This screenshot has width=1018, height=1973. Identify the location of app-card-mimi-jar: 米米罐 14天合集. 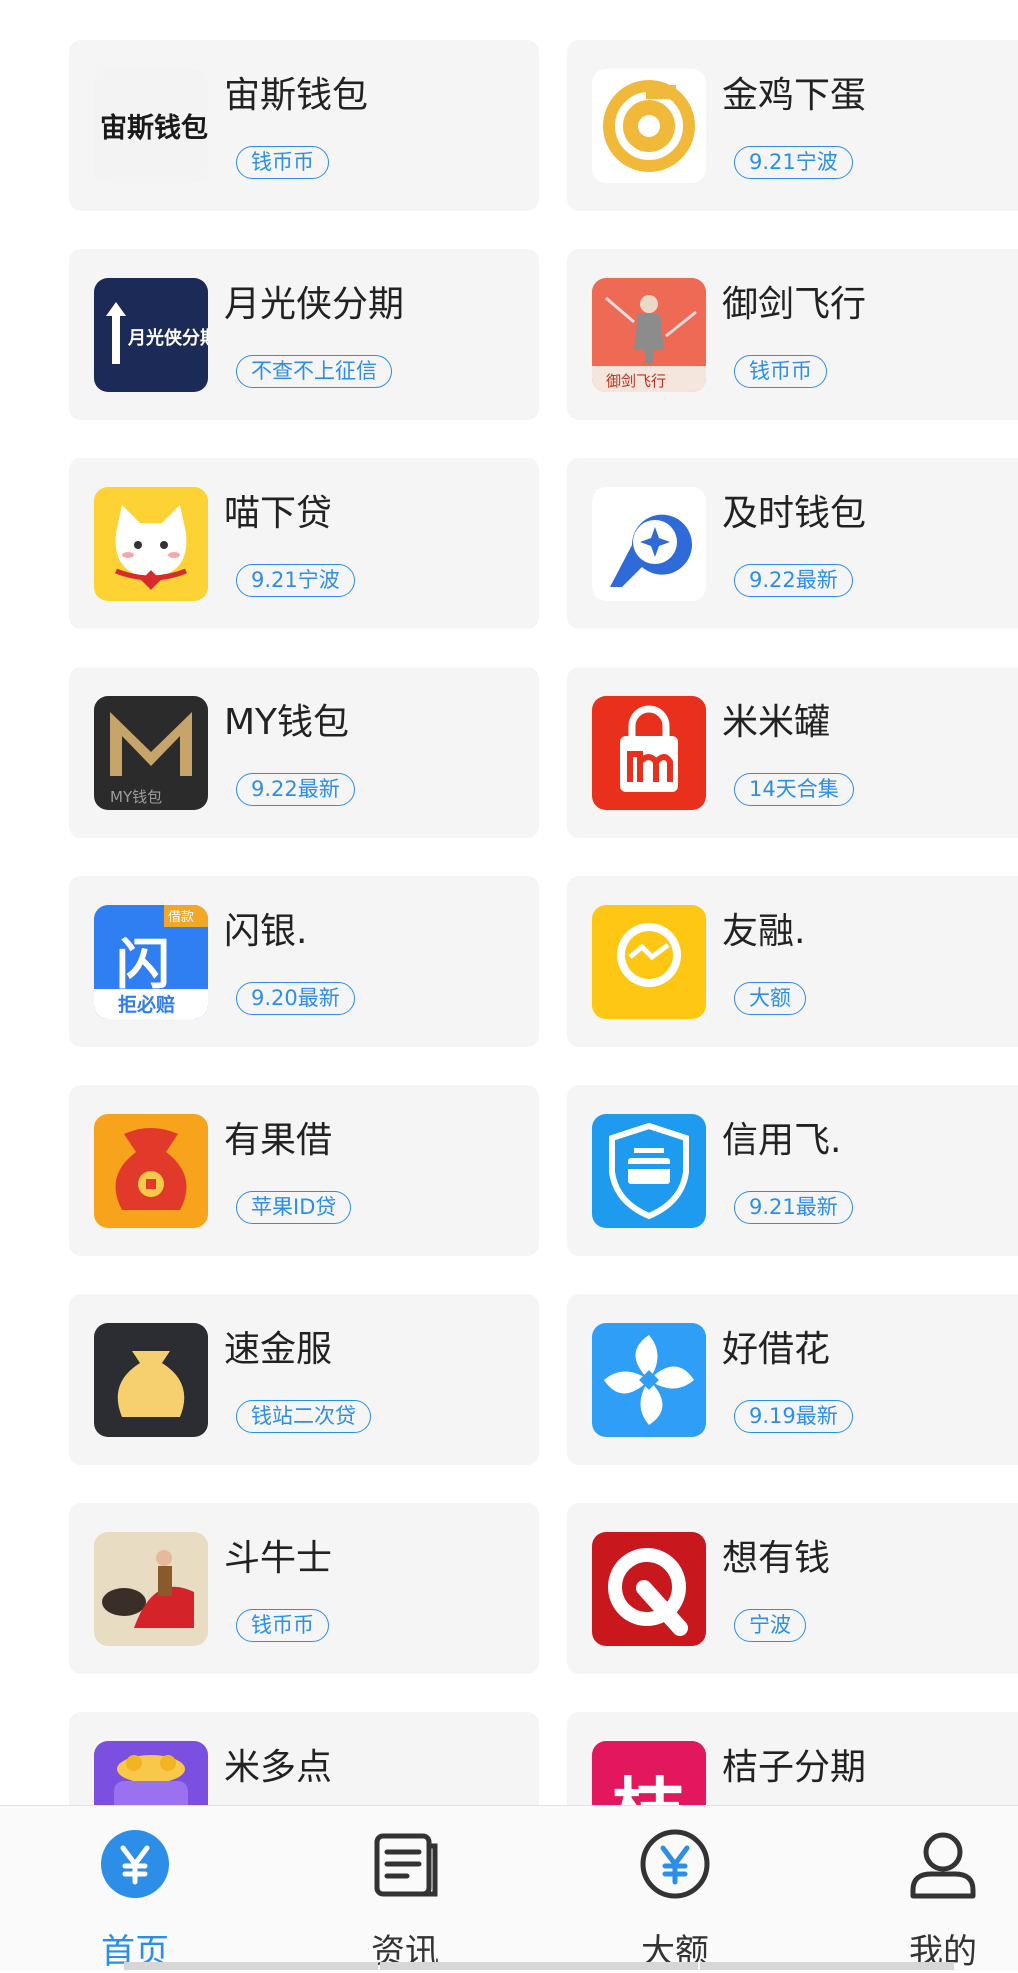
(792, 752).